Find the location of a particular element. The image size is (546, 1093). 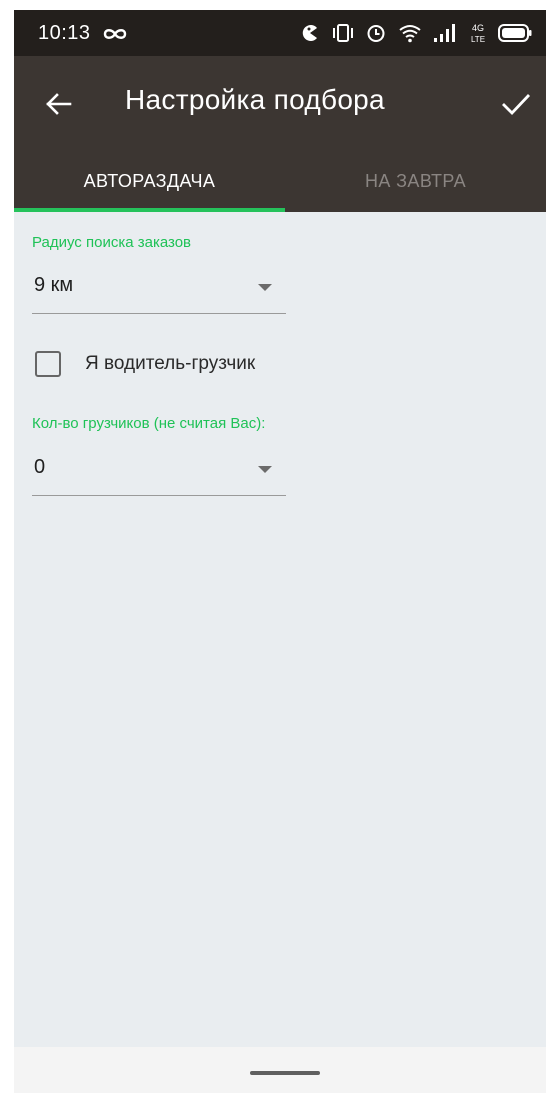

confirm-button is located at coordinates (516, 104).